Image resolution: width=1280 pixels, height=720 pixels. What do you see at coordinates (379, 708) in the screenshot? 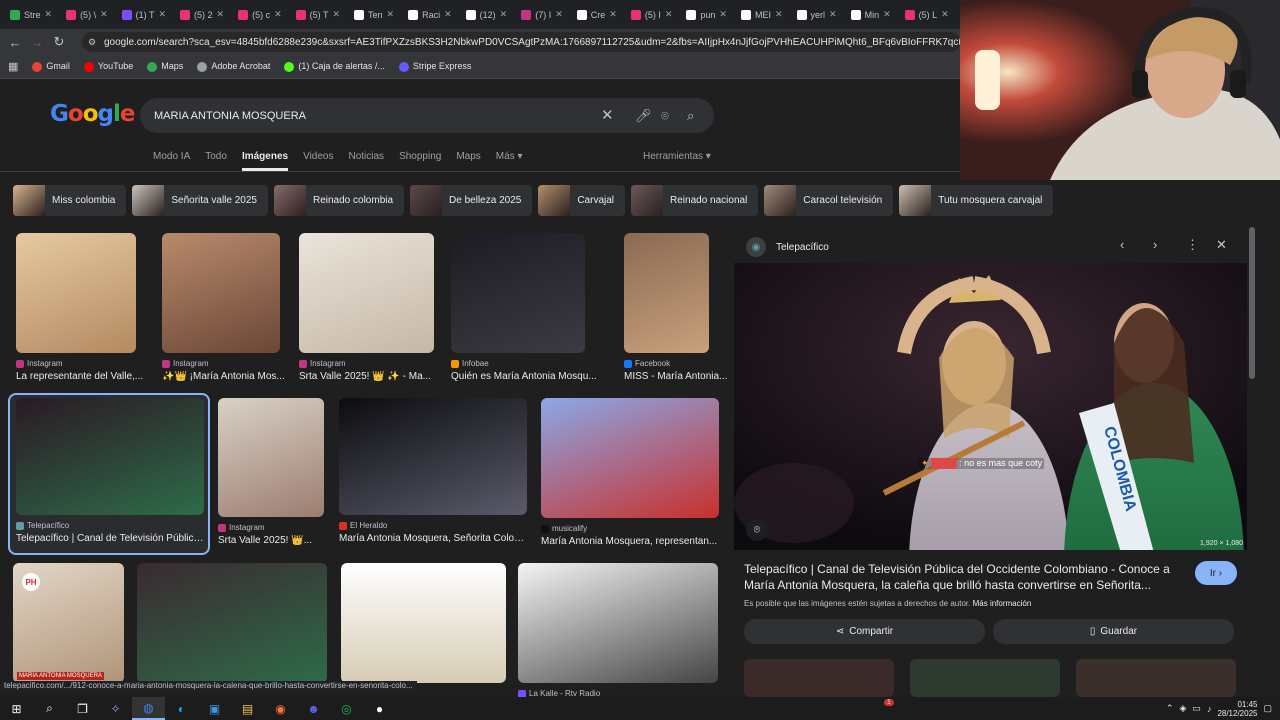
I see `obs-icon: ●` at bounding box center [379, 708].